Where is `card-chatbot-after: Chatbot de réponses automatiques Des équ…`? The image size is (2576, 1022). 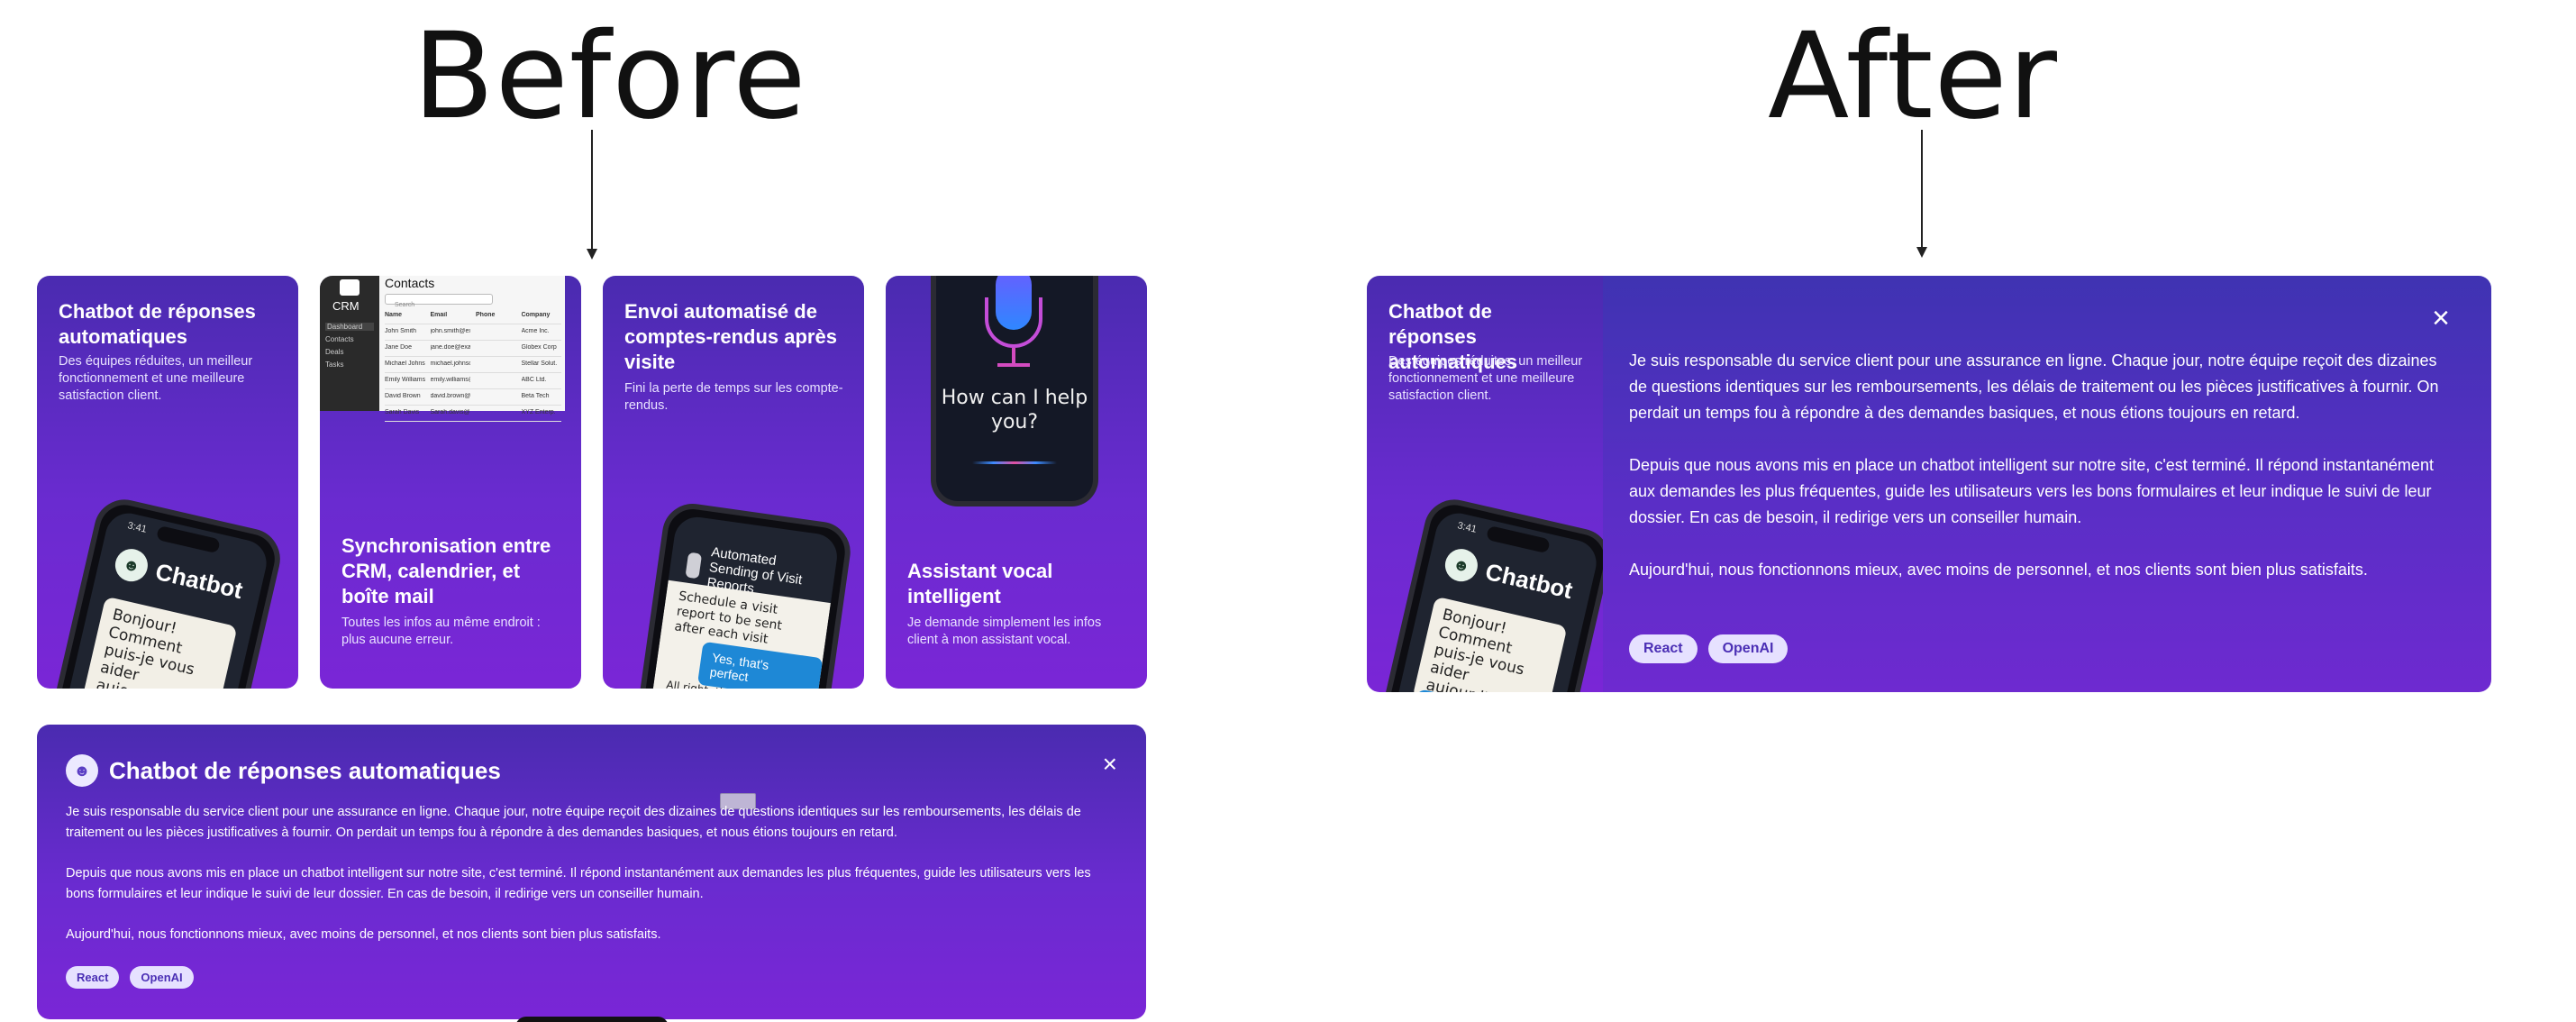 card-chatbot-after: Chatbot de réponses automatiques Des équ… is located at coordinates (1491, 484).